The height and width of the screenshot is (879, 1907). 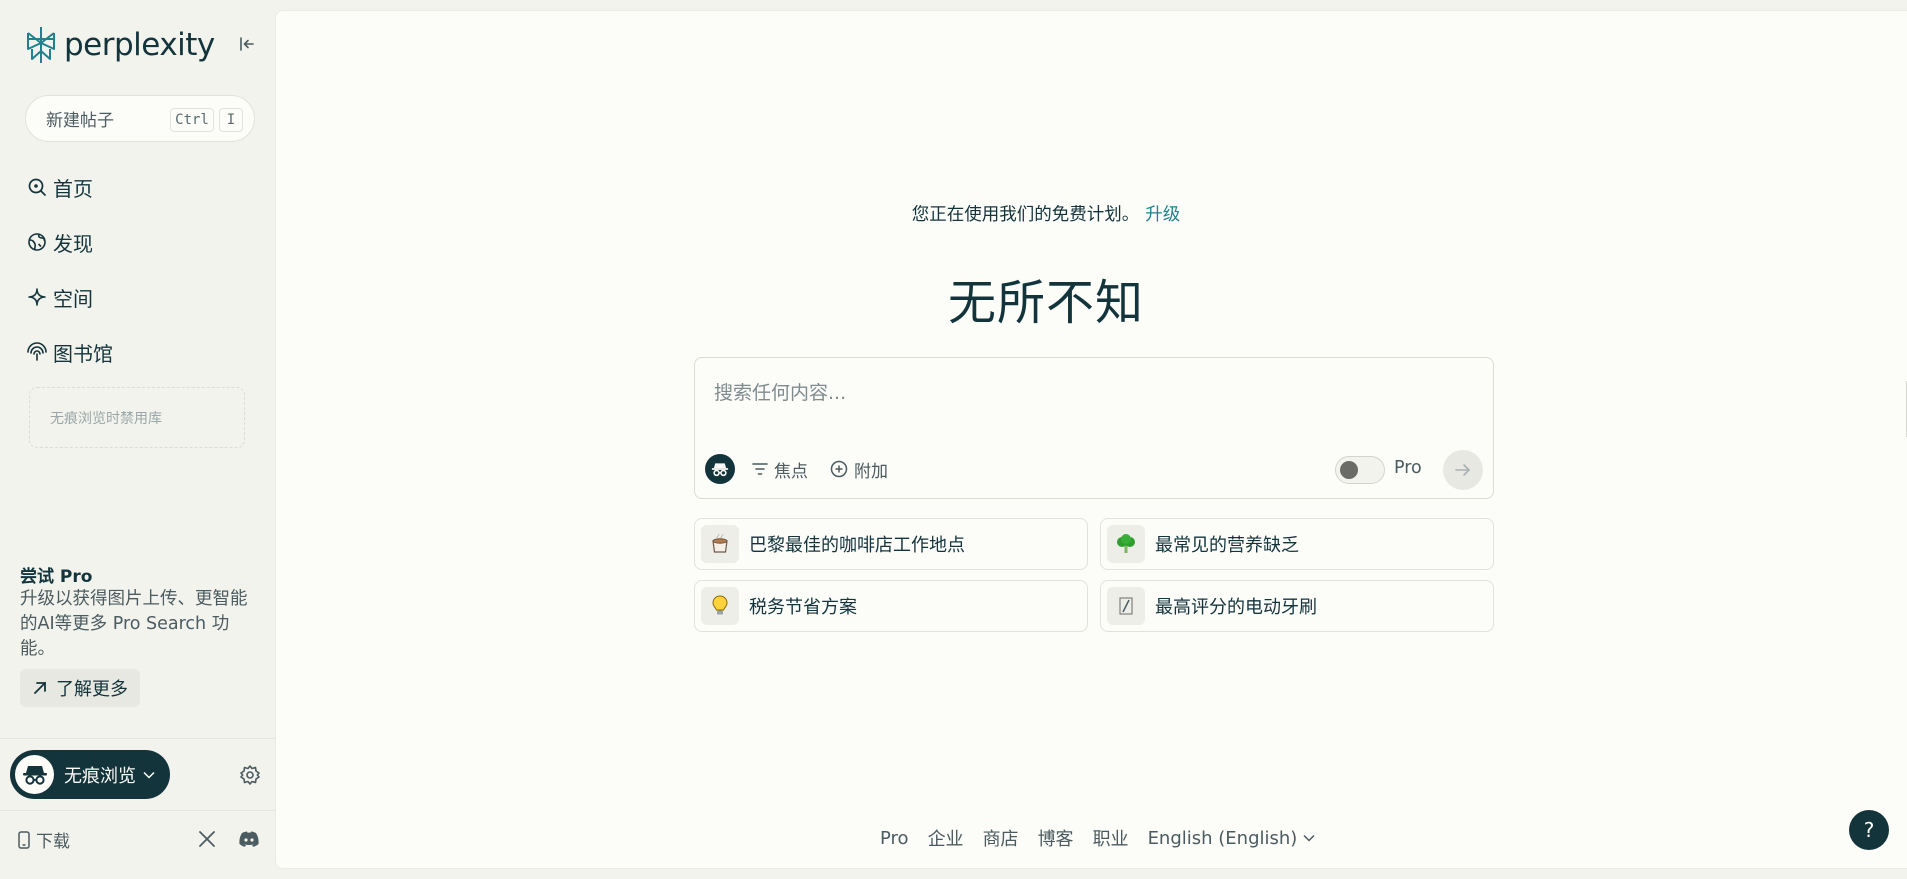 What do you see at coordinates (1349, 470) in the screenshot?
I see `toggle-knob` at bounding box center [1349, 470].